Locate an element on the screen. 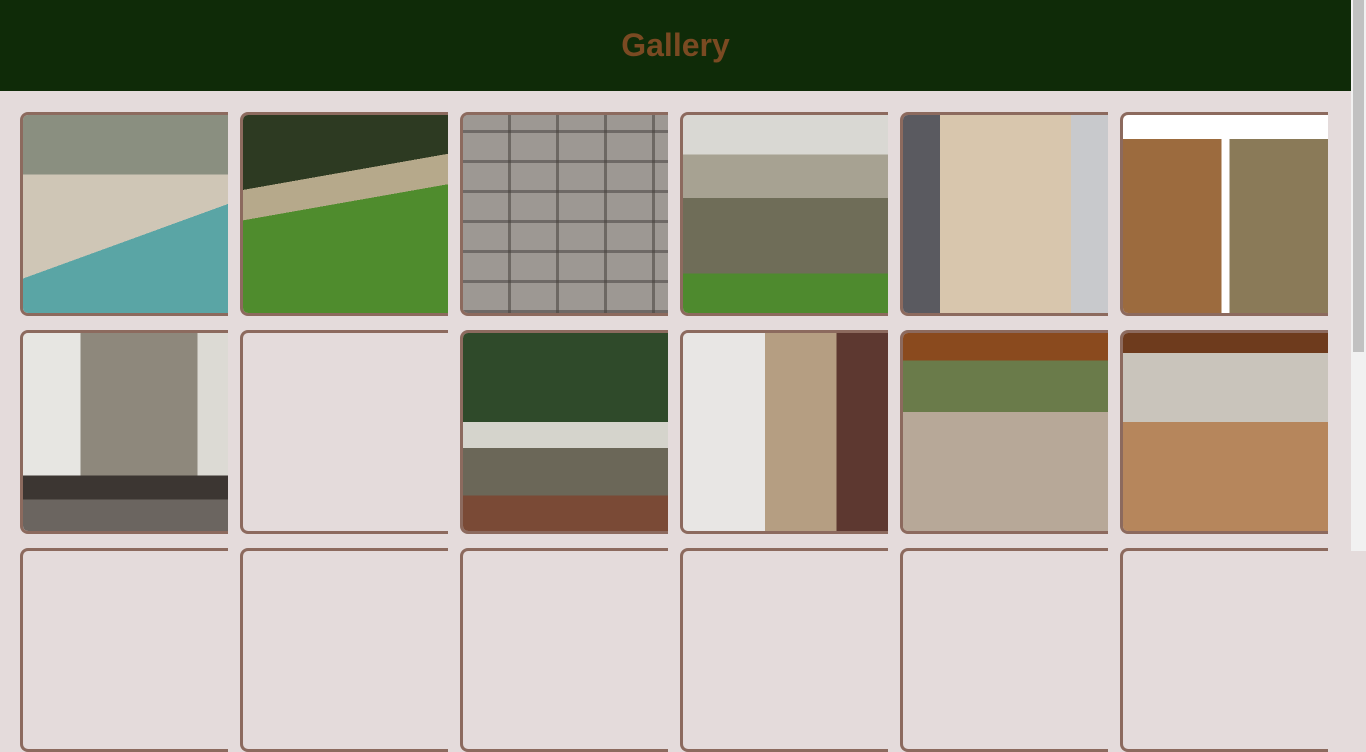  gallery-image-garden-balustrade is located at coordinates (564, 432).